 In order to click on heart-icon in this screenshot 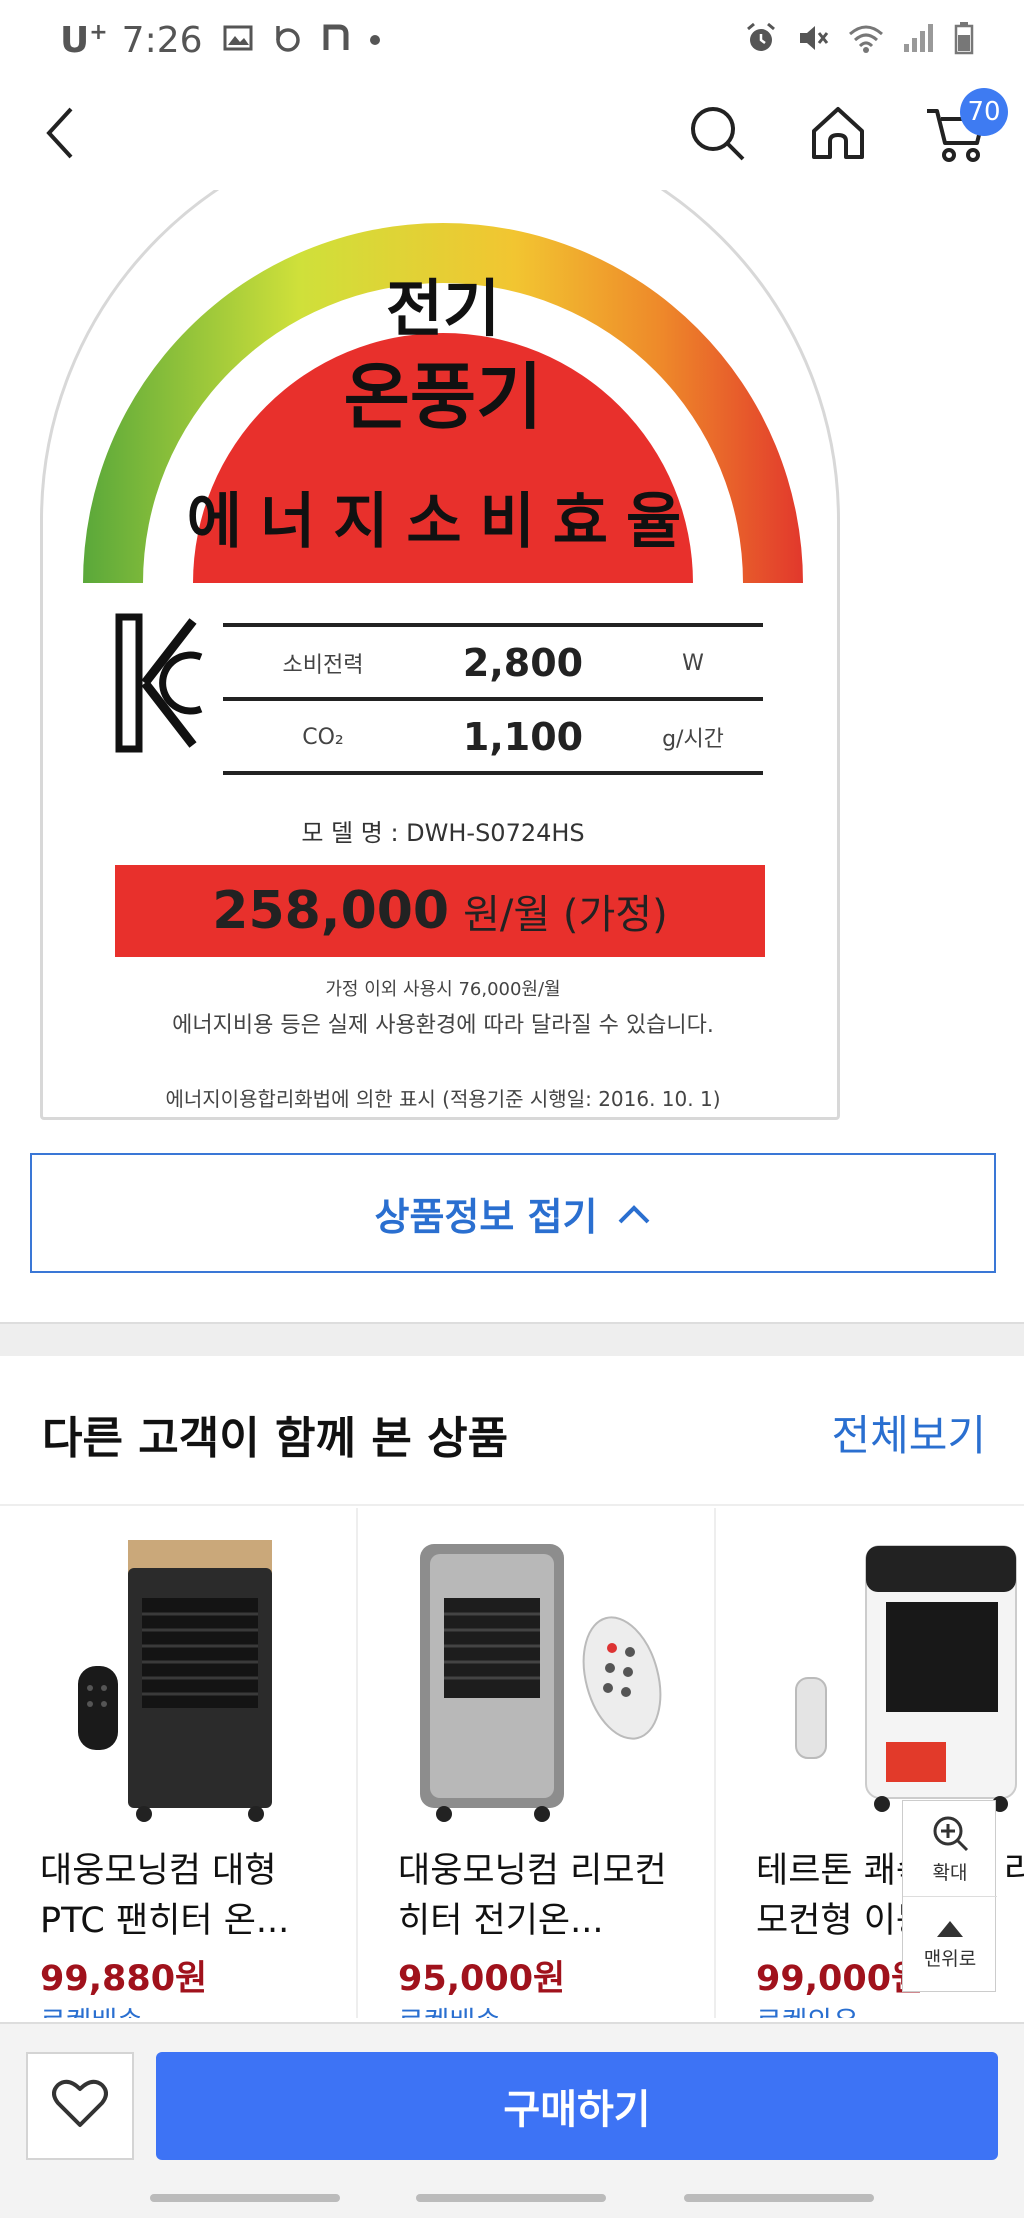, I will do `click(80, 2106)`.